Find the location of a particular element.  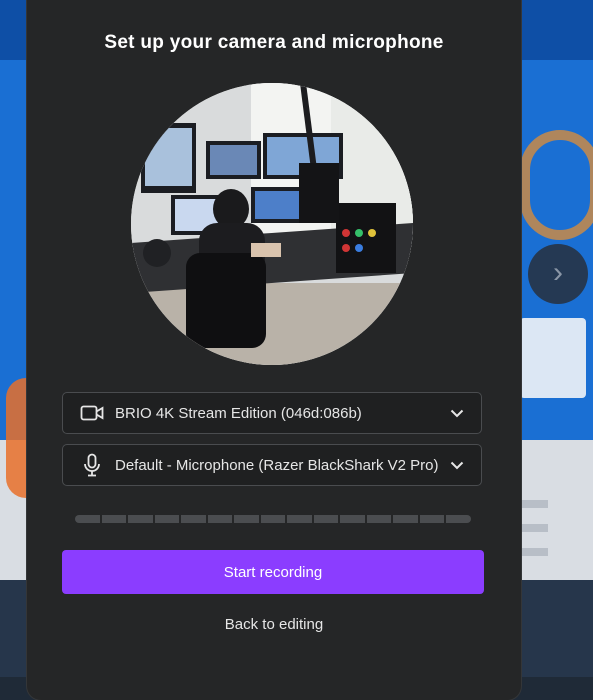

camera-select-value: BRIO 4K Stream Edition (046d:086b) is located at coordinates (238, 413).